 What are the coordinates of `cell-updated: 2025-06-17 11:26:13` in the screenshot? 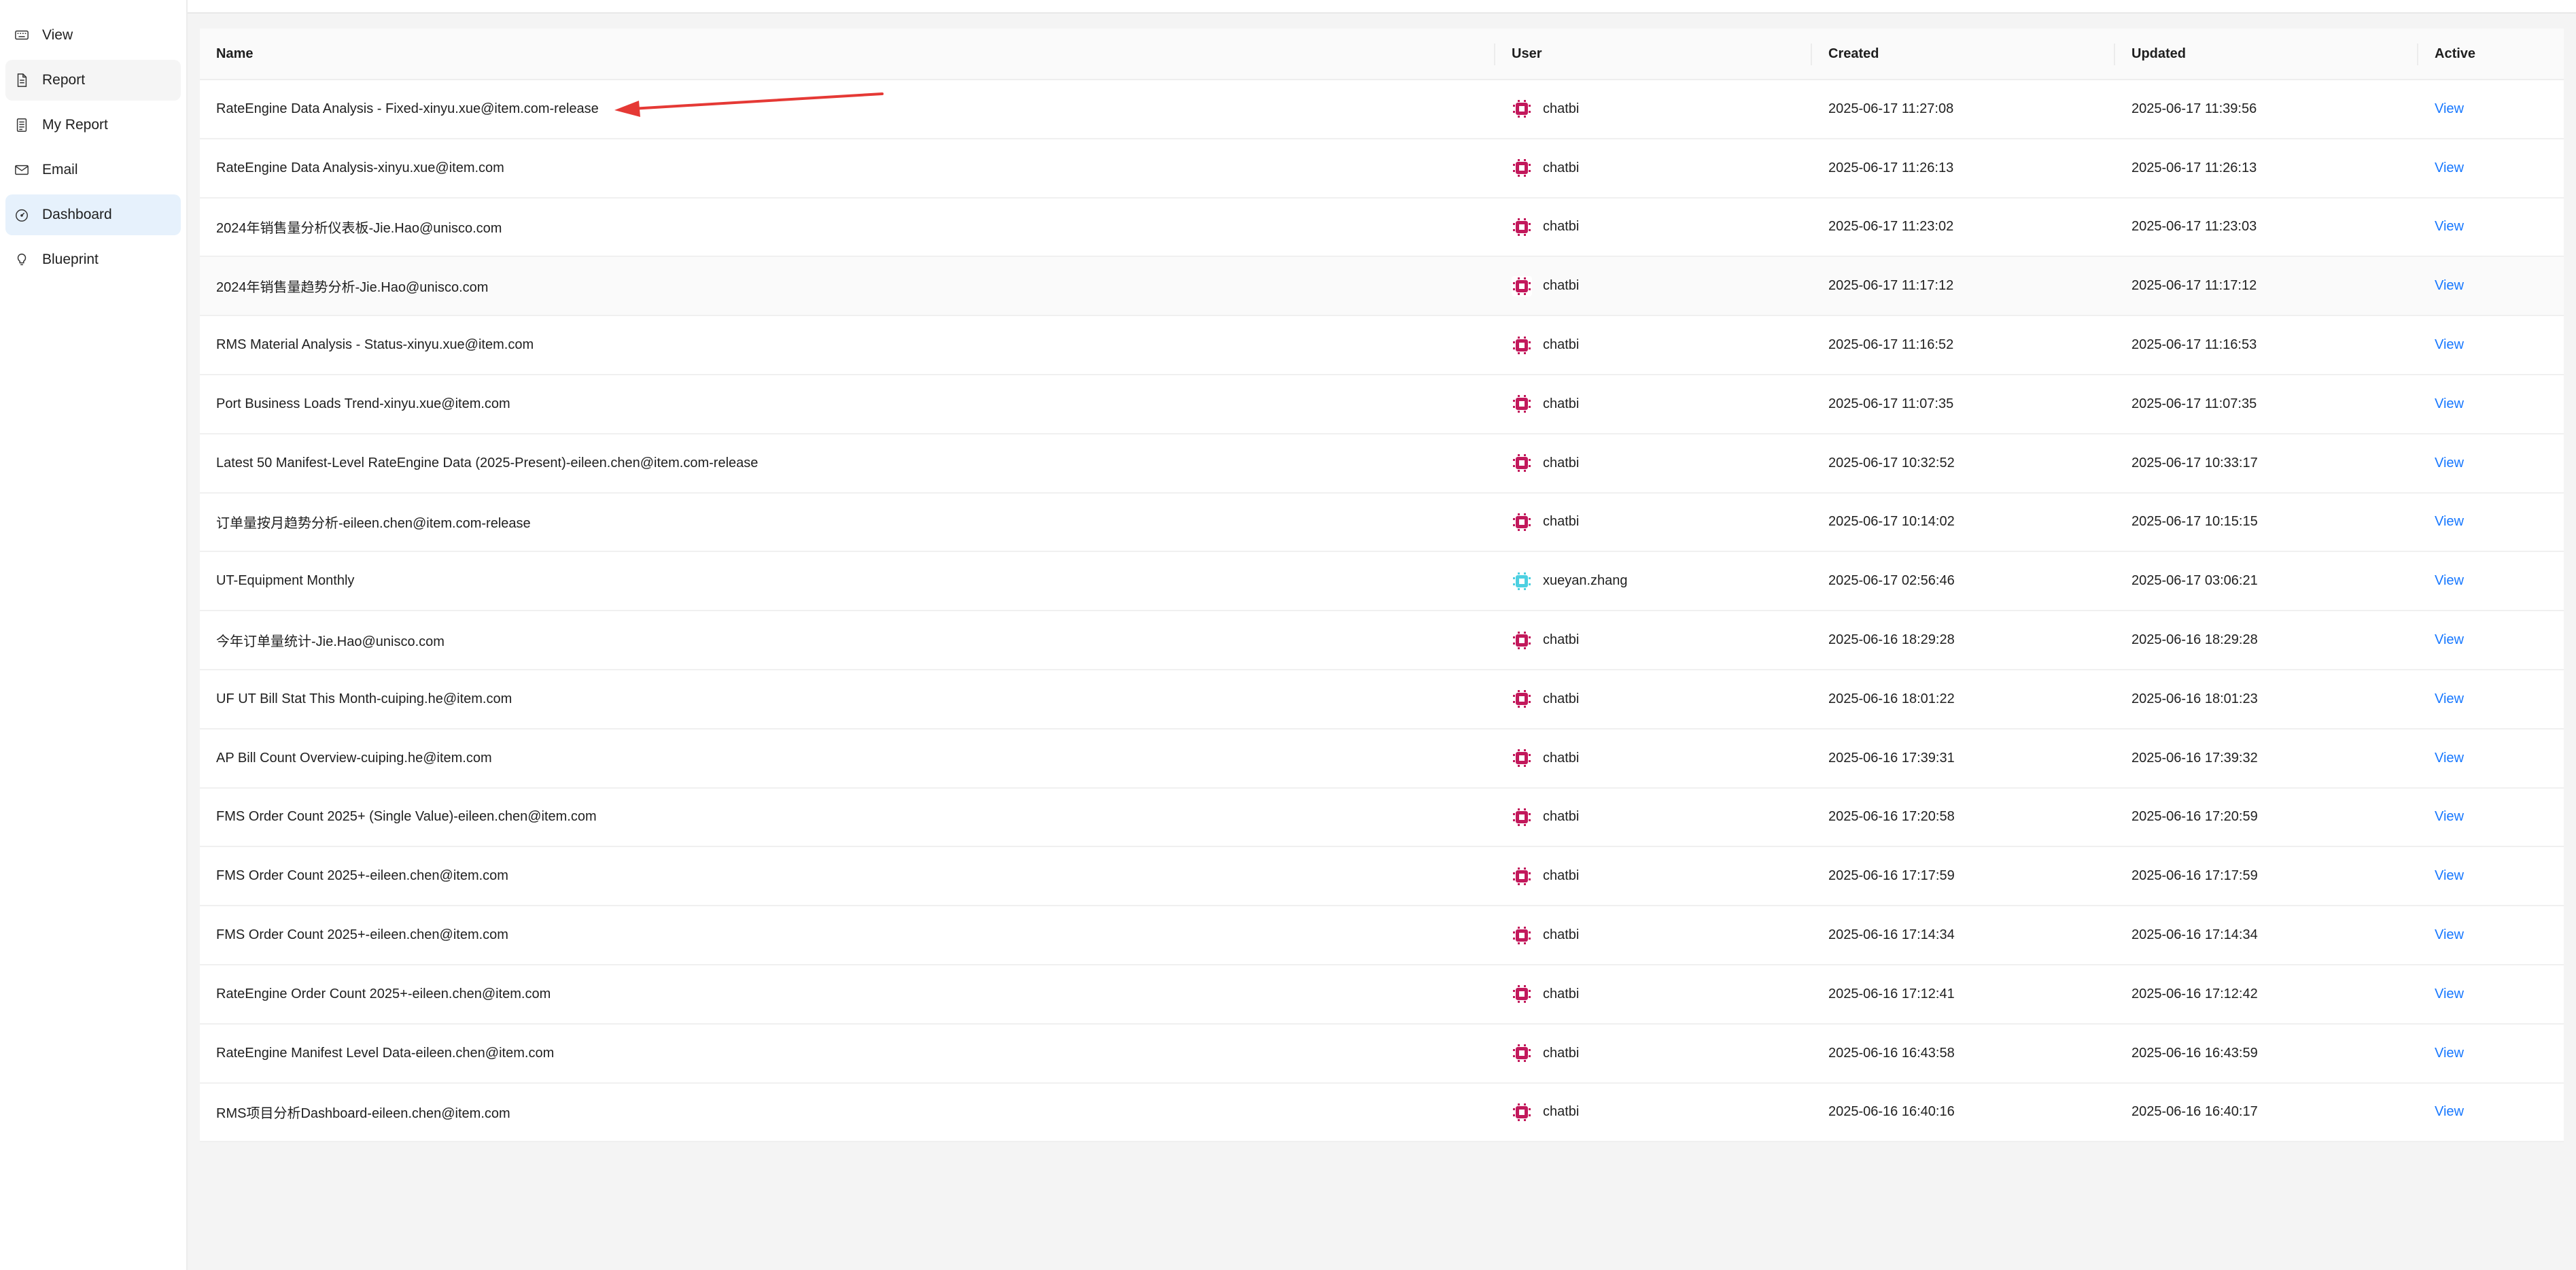 It's located at (2194, 167).